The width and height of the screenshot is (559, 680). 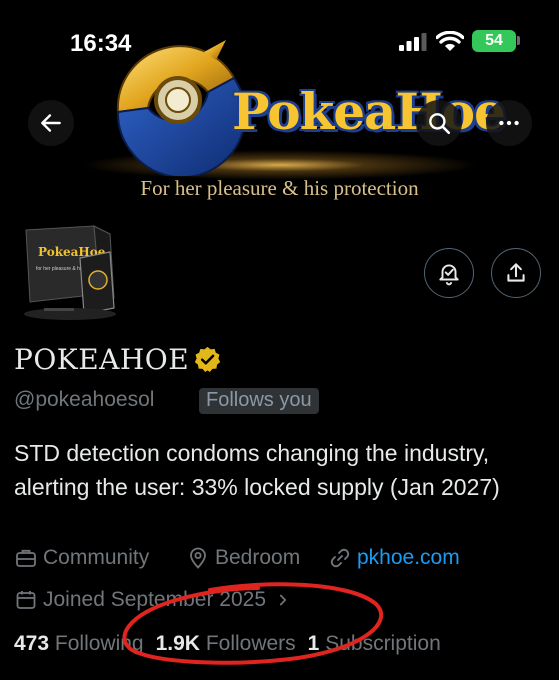 I want to click on back-arrow-icon, so click(x=51, y=123).